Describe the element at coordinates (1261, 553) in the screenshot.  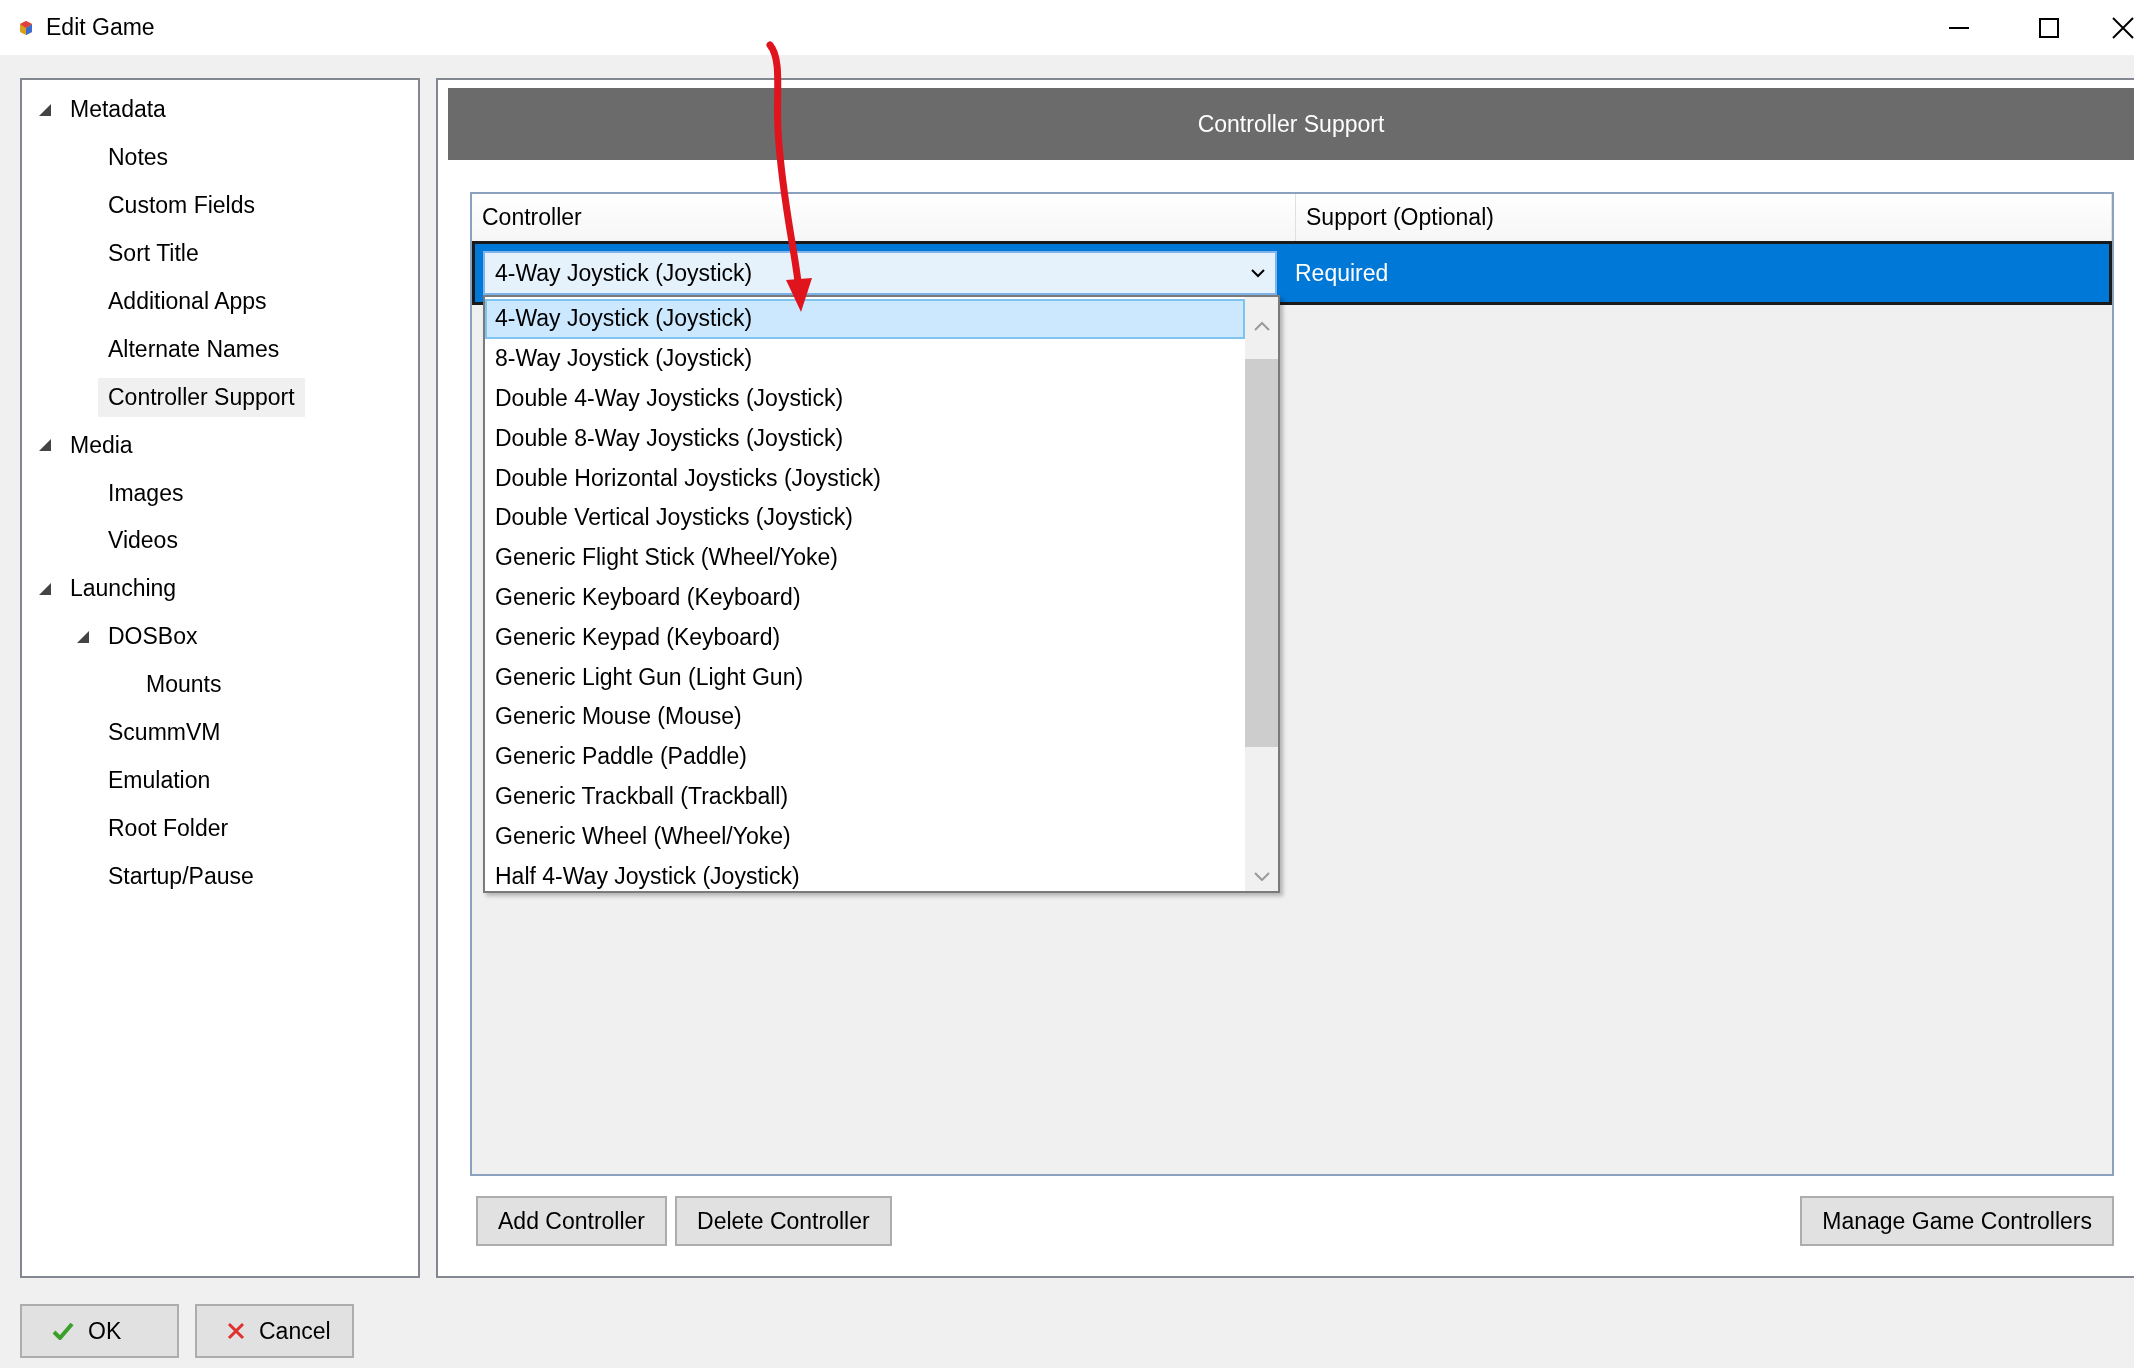
I see `scrollbar-thumb` at that location.